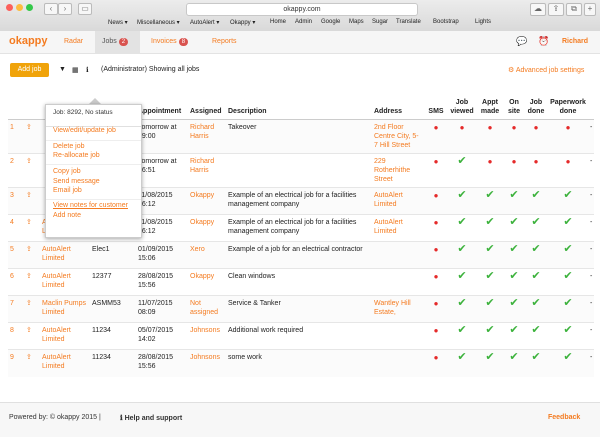 The width and height of the screenshot is (600, 437). What do you see at coordinates (575, 41) in the screenshot?
I see `user-menu: Richard` at bounding box center [575, 41].